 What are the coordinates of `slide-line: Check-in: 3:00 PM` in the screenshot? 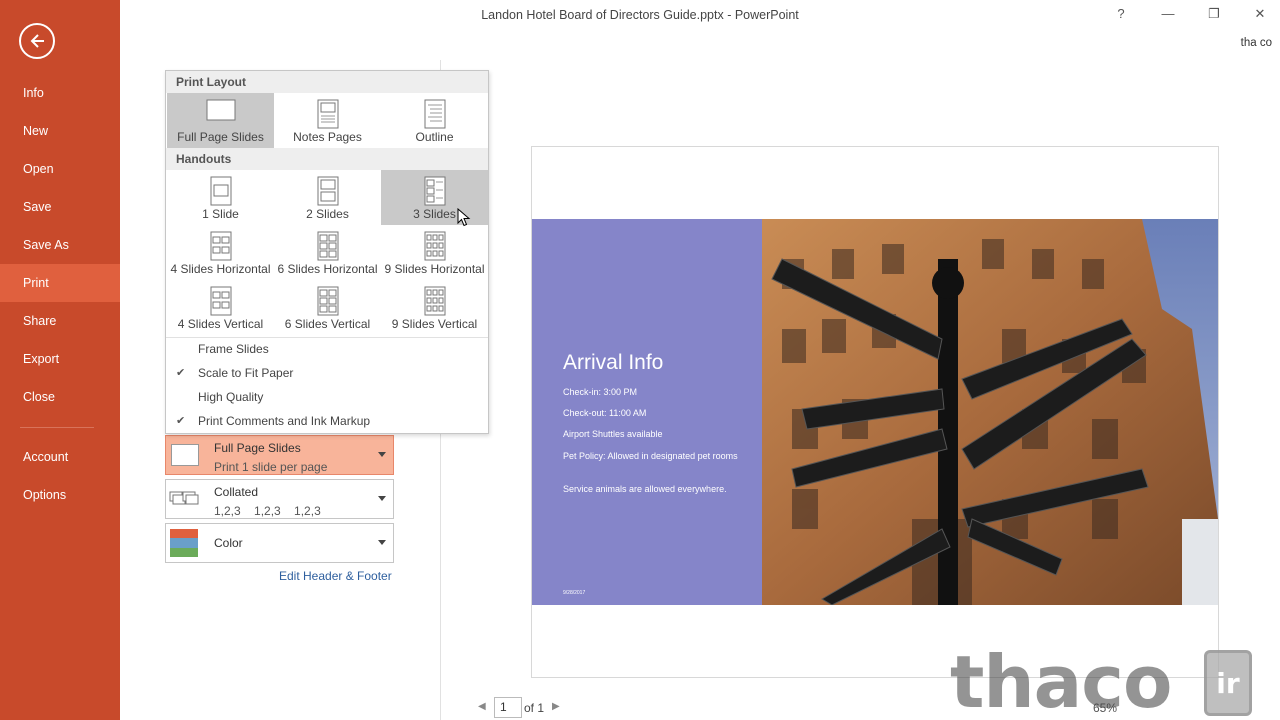 It's located at (600, 392).